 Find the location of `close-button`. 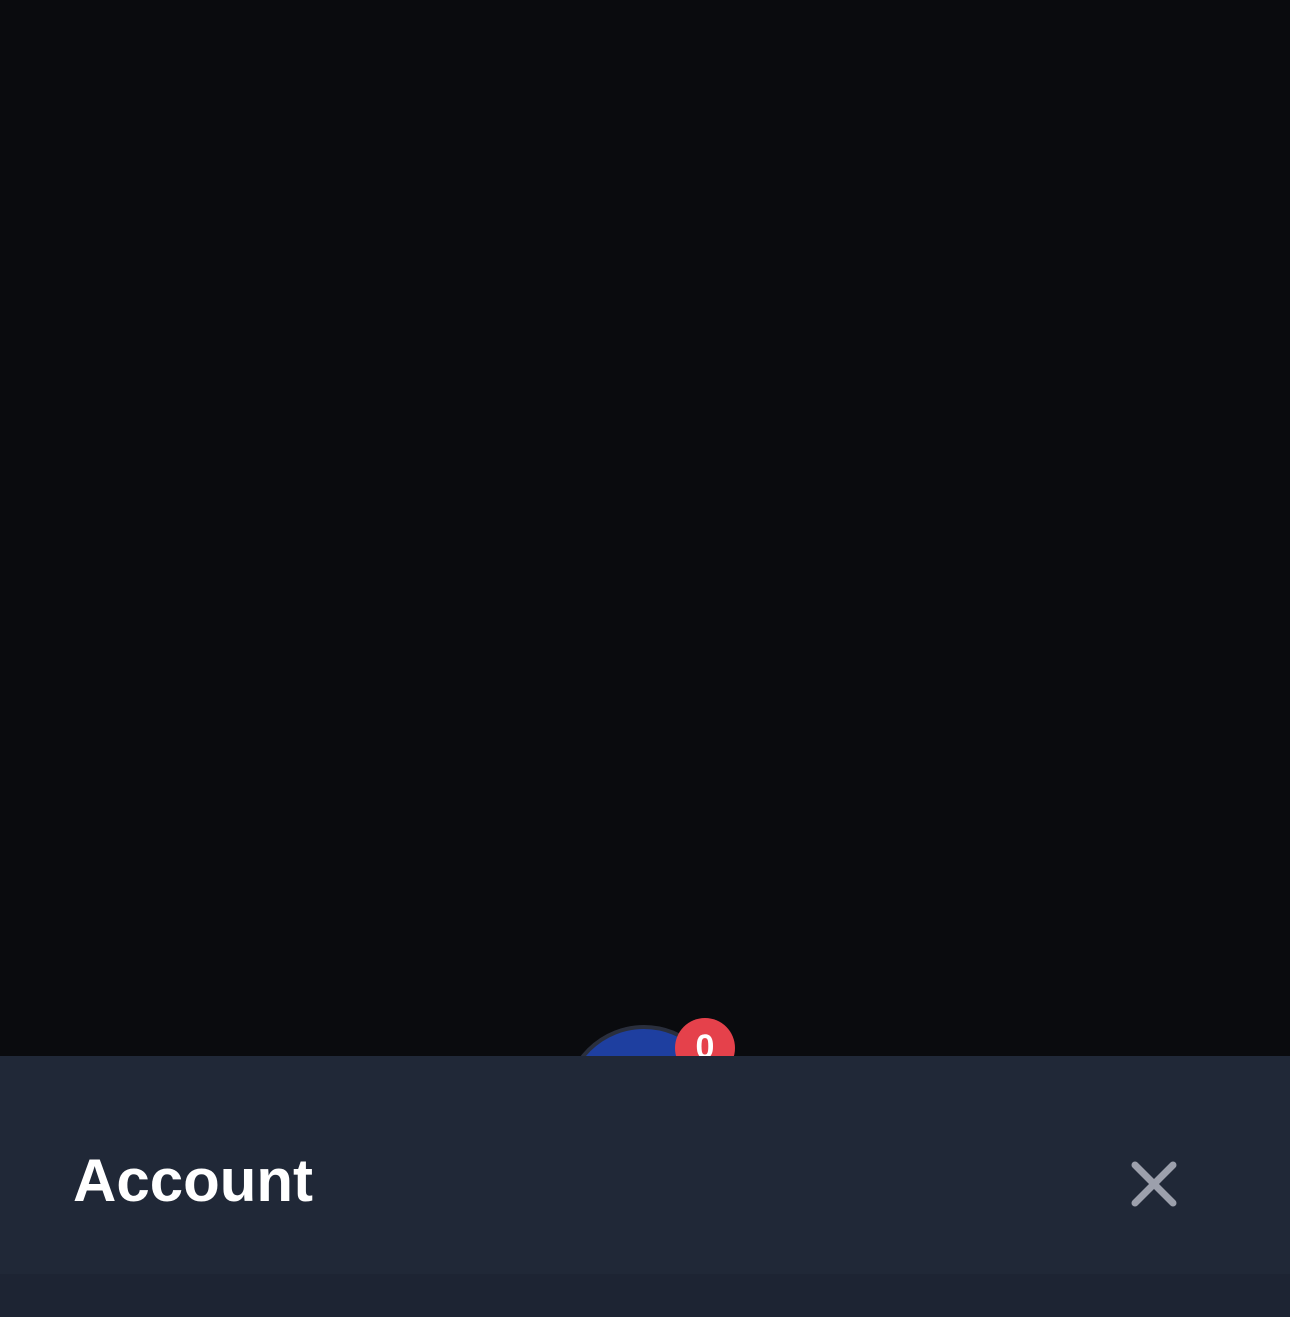

close-button is located at coordinates (1154, 1184).